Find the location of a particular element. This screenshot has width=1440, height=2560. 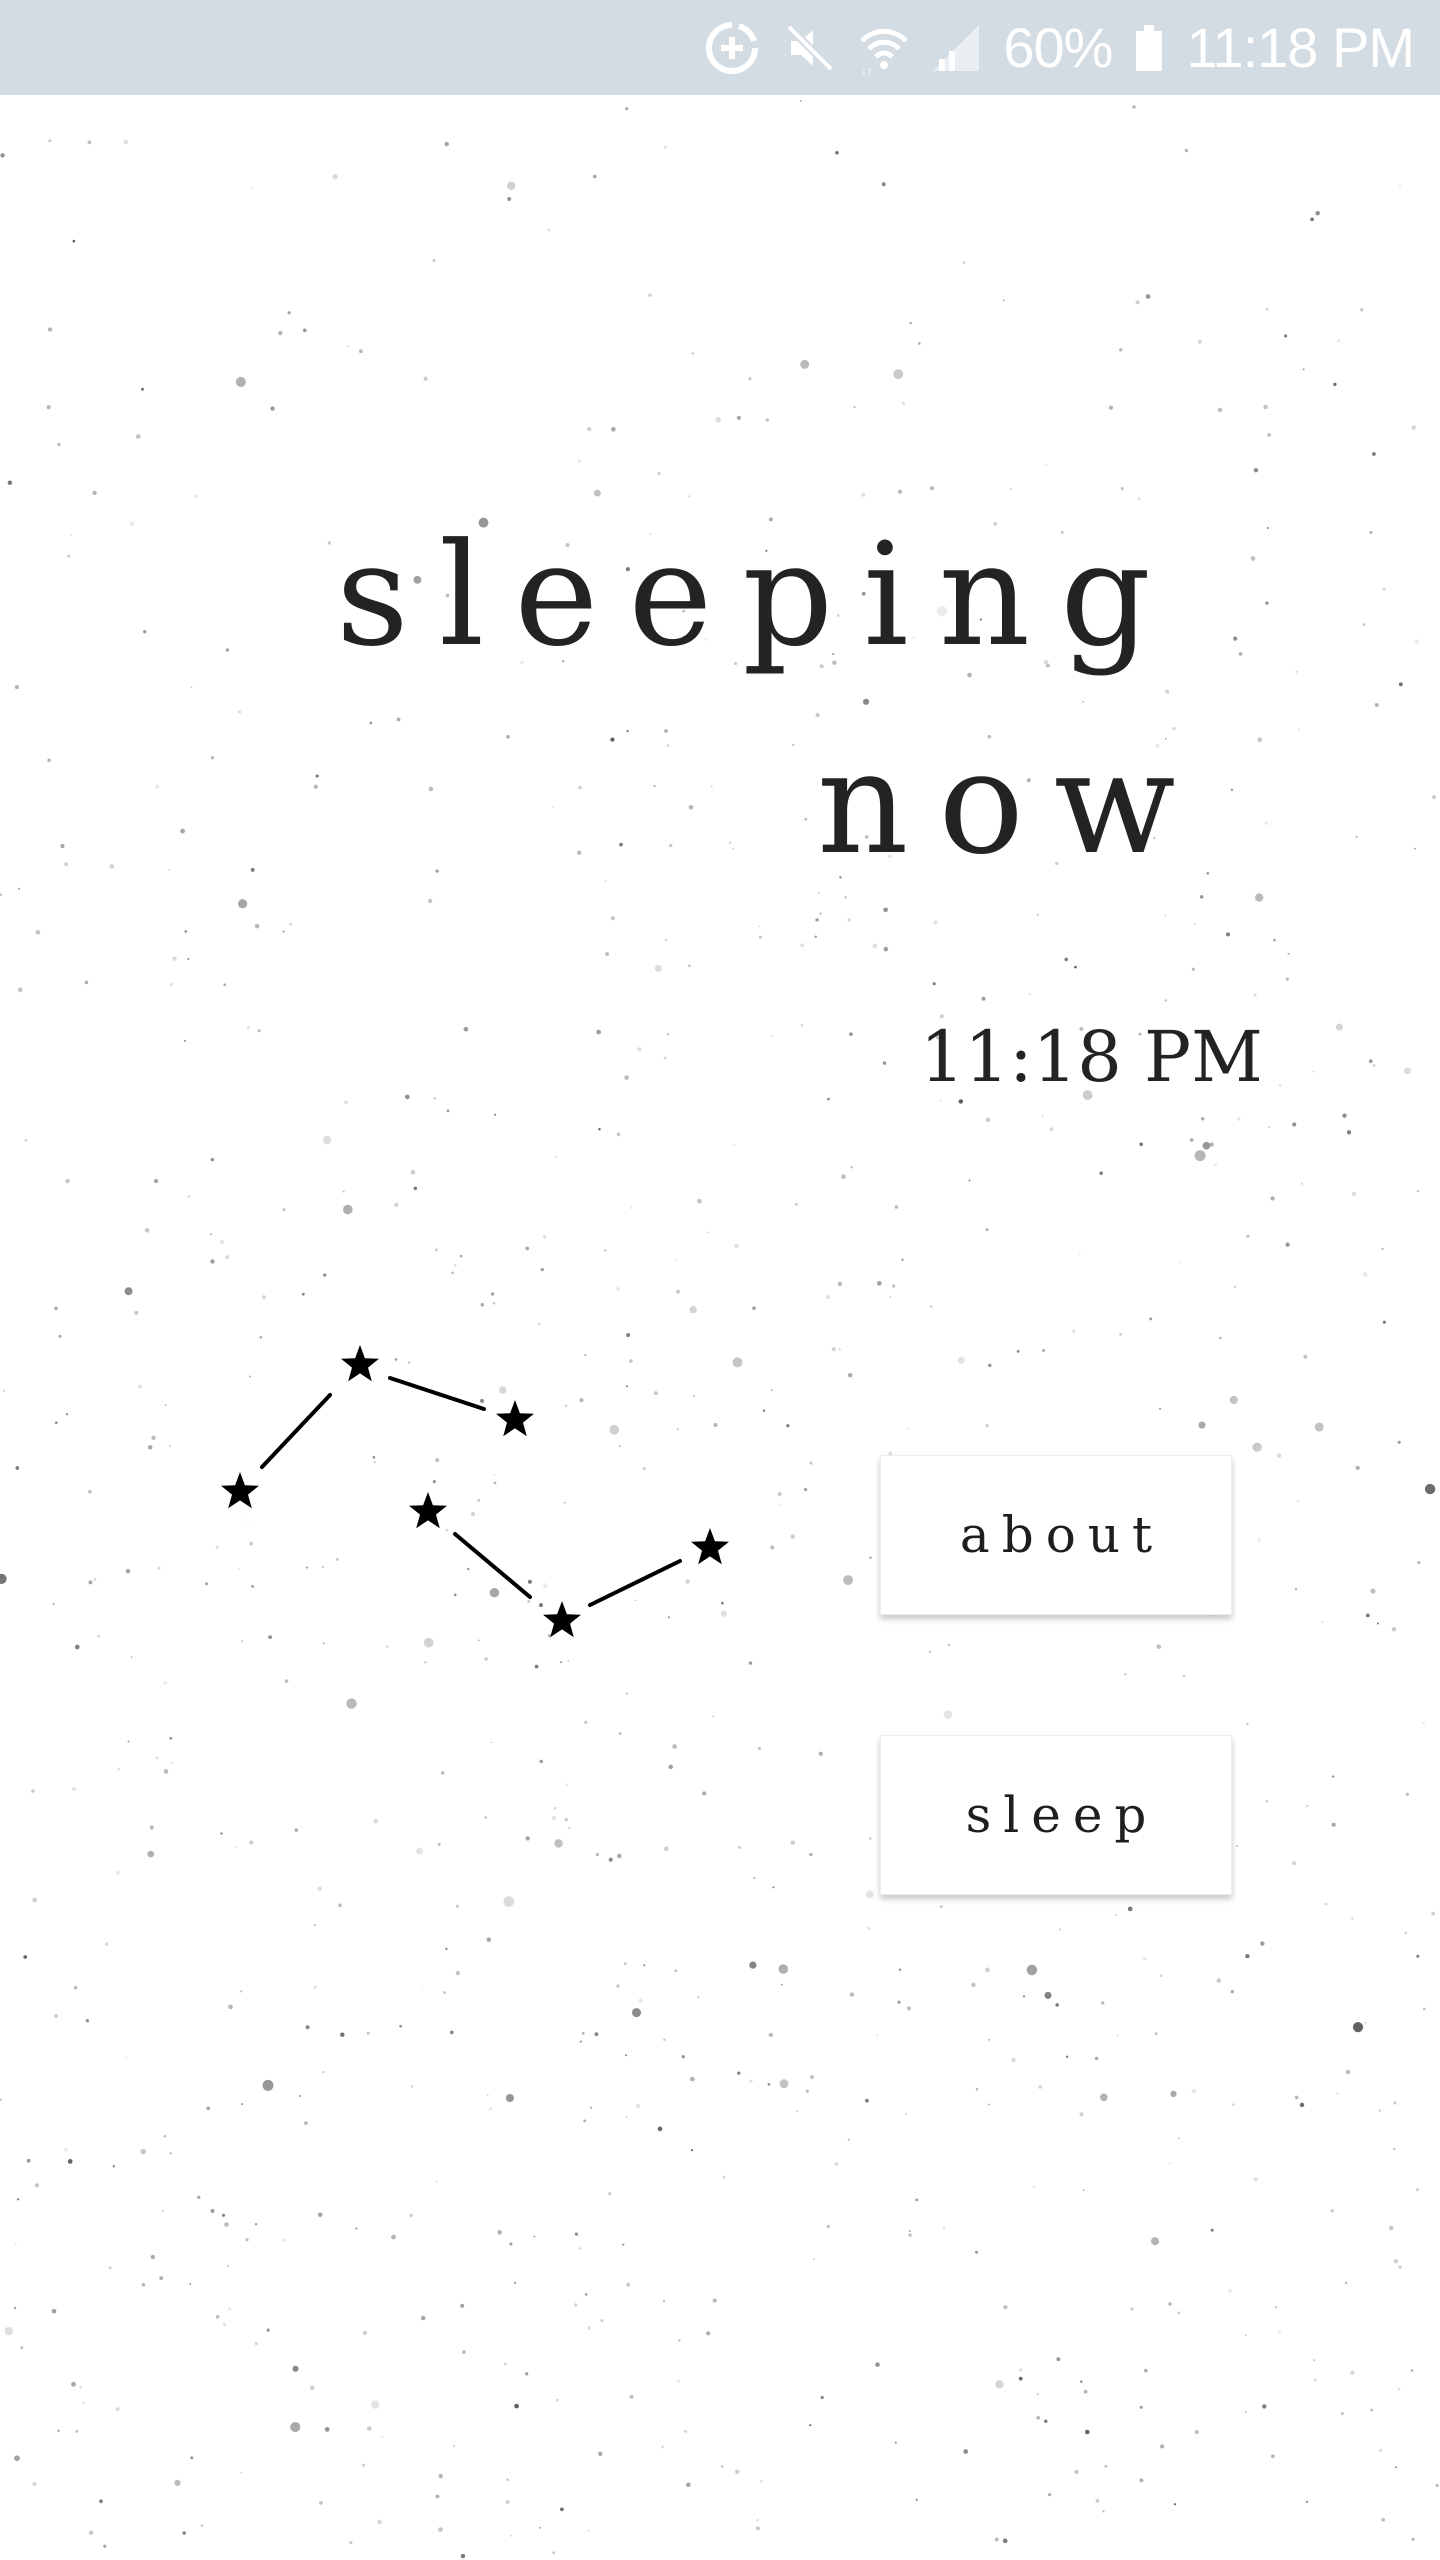

about-button: about is located at coordinates (1056, 1535).